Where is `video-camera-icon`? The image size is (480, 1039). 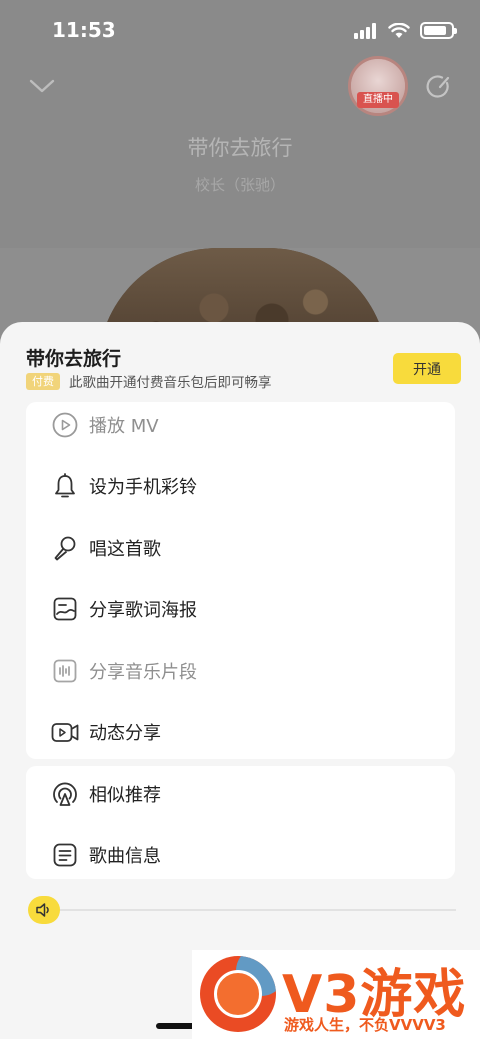 video-camera-icon is located at coordinates (65, 732).